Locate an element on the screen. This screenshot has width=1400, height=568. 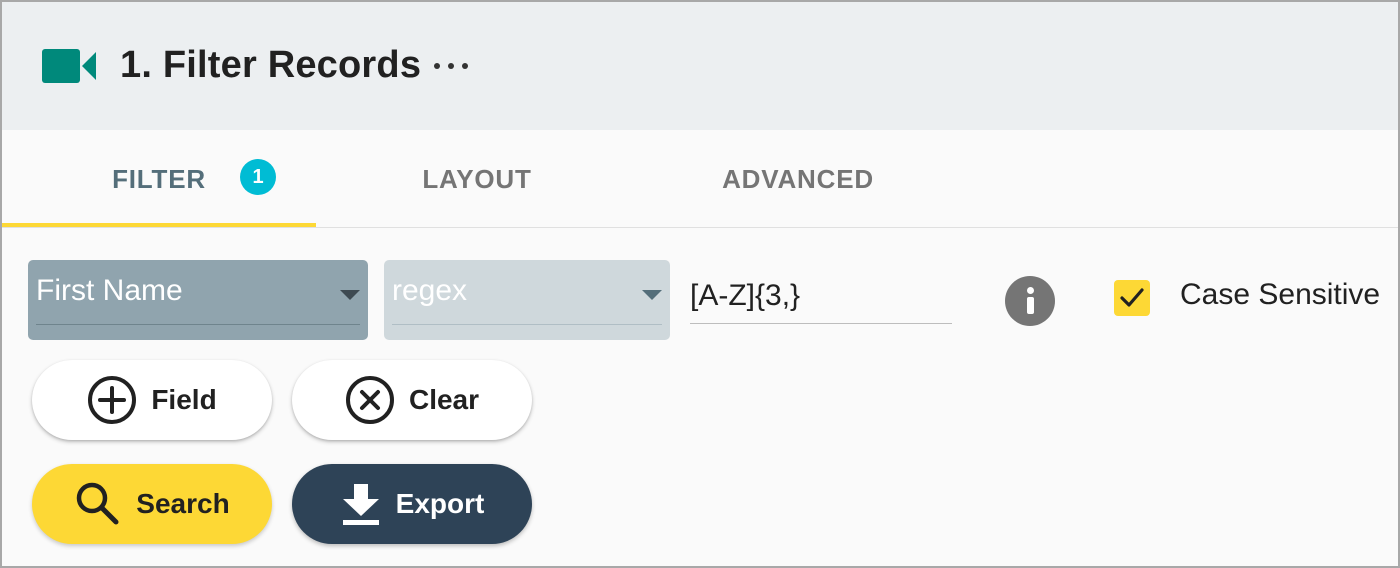
filter-count-badge: 1 is located at coordinates (258, 177).